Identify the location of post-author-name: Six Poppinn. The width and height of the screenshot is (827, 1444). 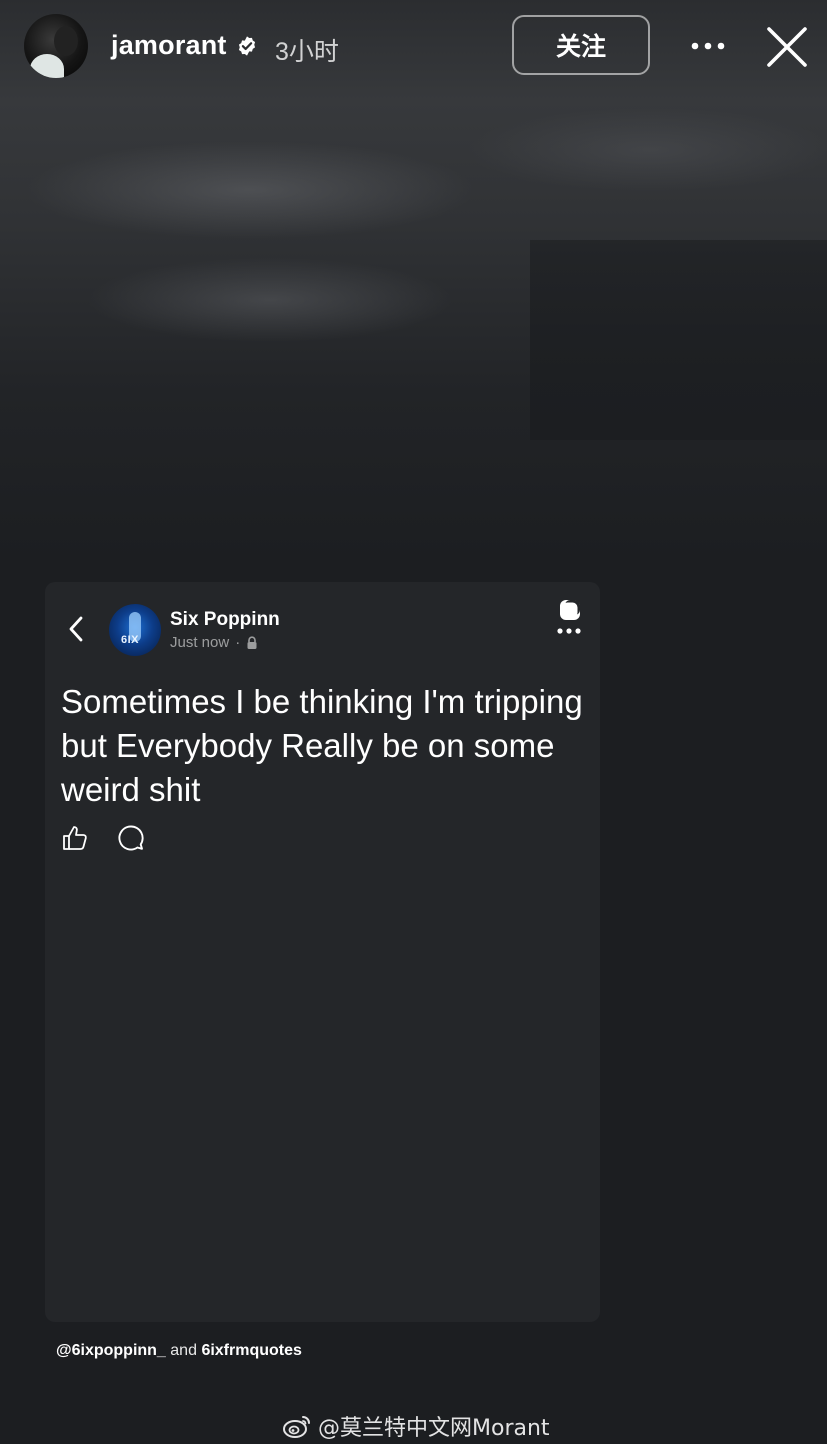
(225, 620).